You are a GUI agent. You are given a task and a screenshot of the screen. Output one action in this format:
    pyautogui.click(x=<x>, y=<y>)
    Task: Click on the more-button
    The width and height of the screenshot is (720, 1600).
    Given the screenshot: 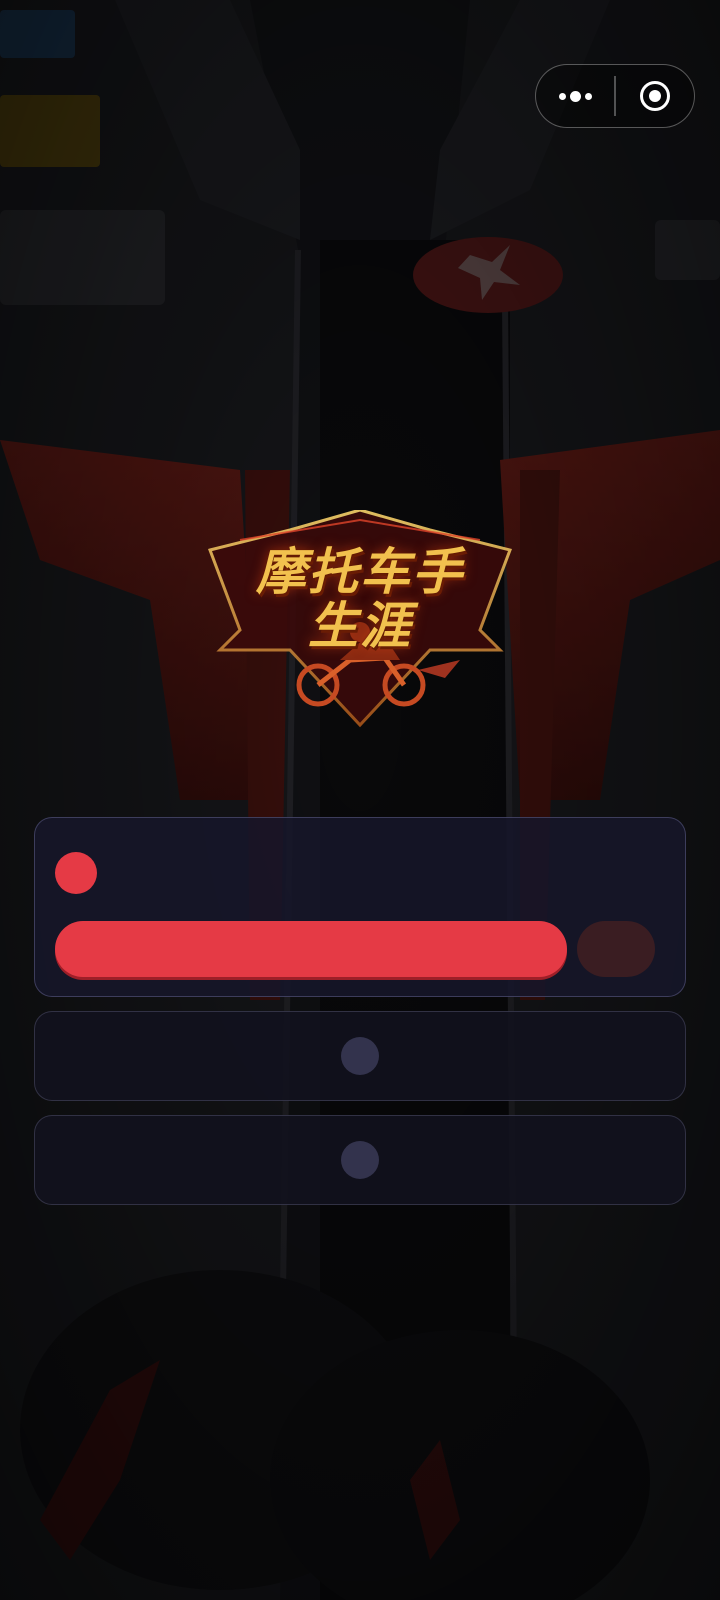 What is the action you would take?
    pyautogui.click(x=575, y=96)
    